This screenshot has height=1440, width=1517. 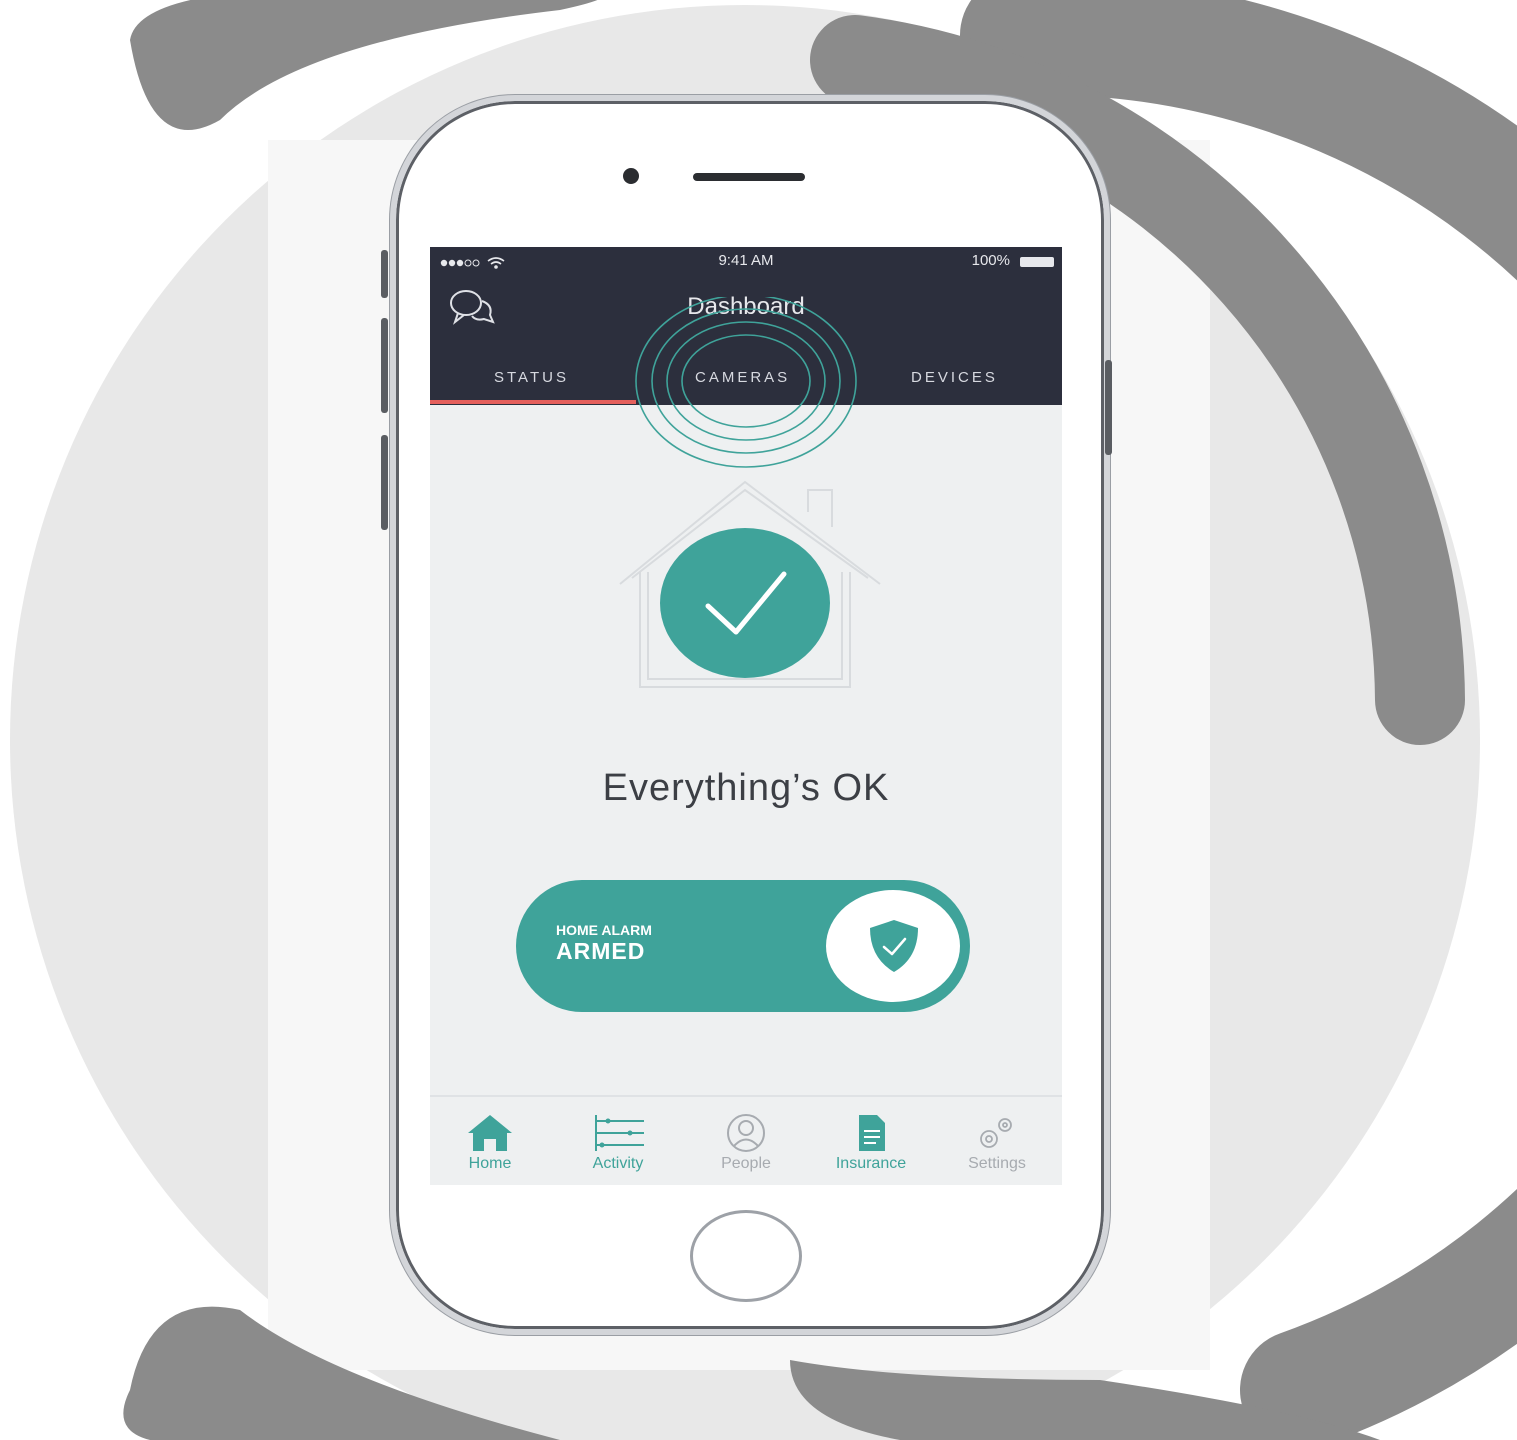 What do you see at coordinates (384, 274) in the screenshot?
I see `phone-mute-switch` at bounding box center [384, 274].